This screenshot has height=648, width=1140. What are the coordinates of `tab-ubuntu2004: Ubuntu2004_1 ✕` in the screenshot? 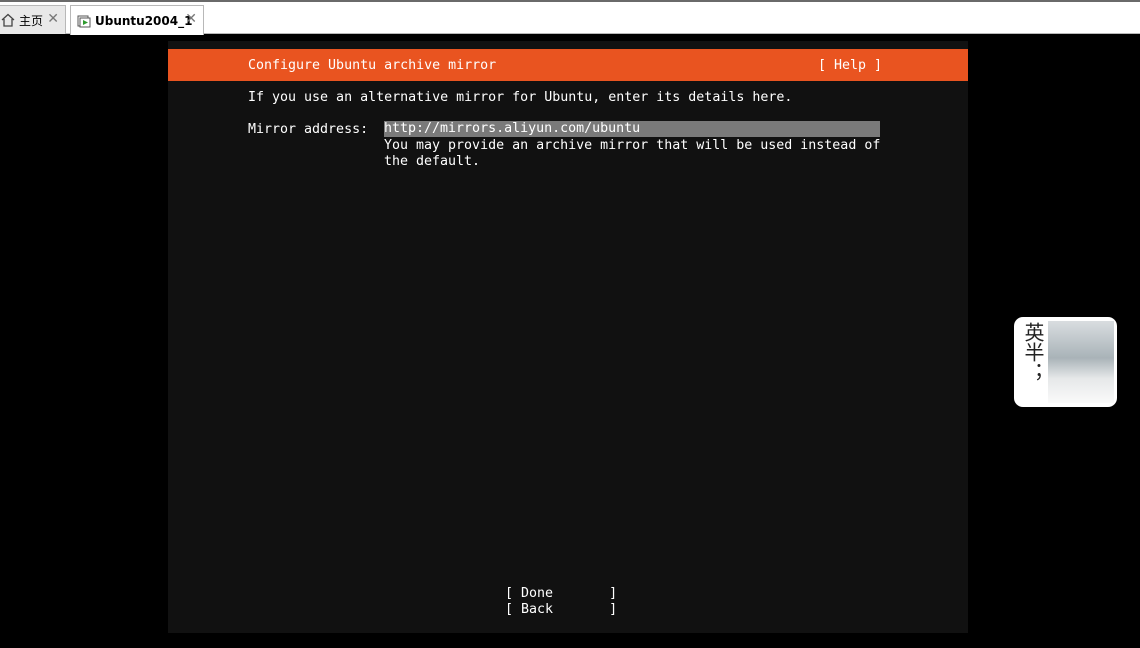 It's located at (137, 20).